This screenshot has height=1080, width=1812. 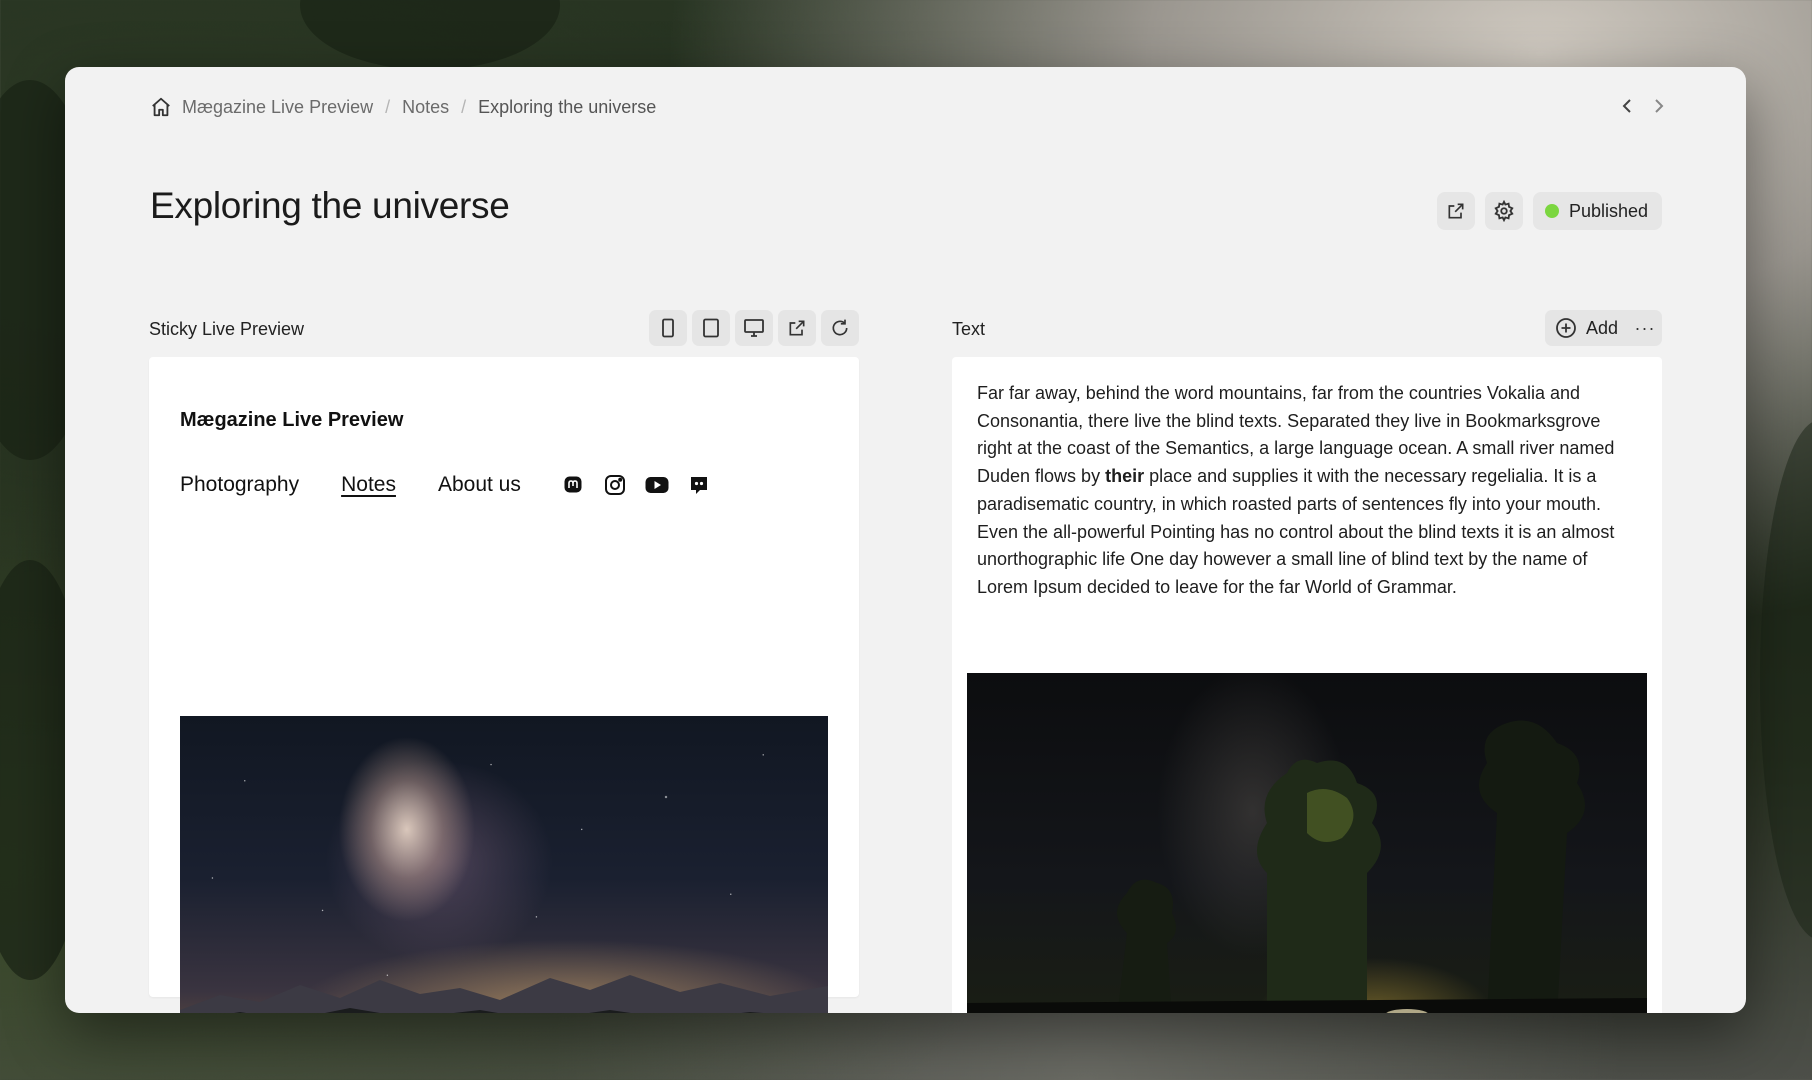 I want to click on tablet-icon, so click(x=711, y=328).